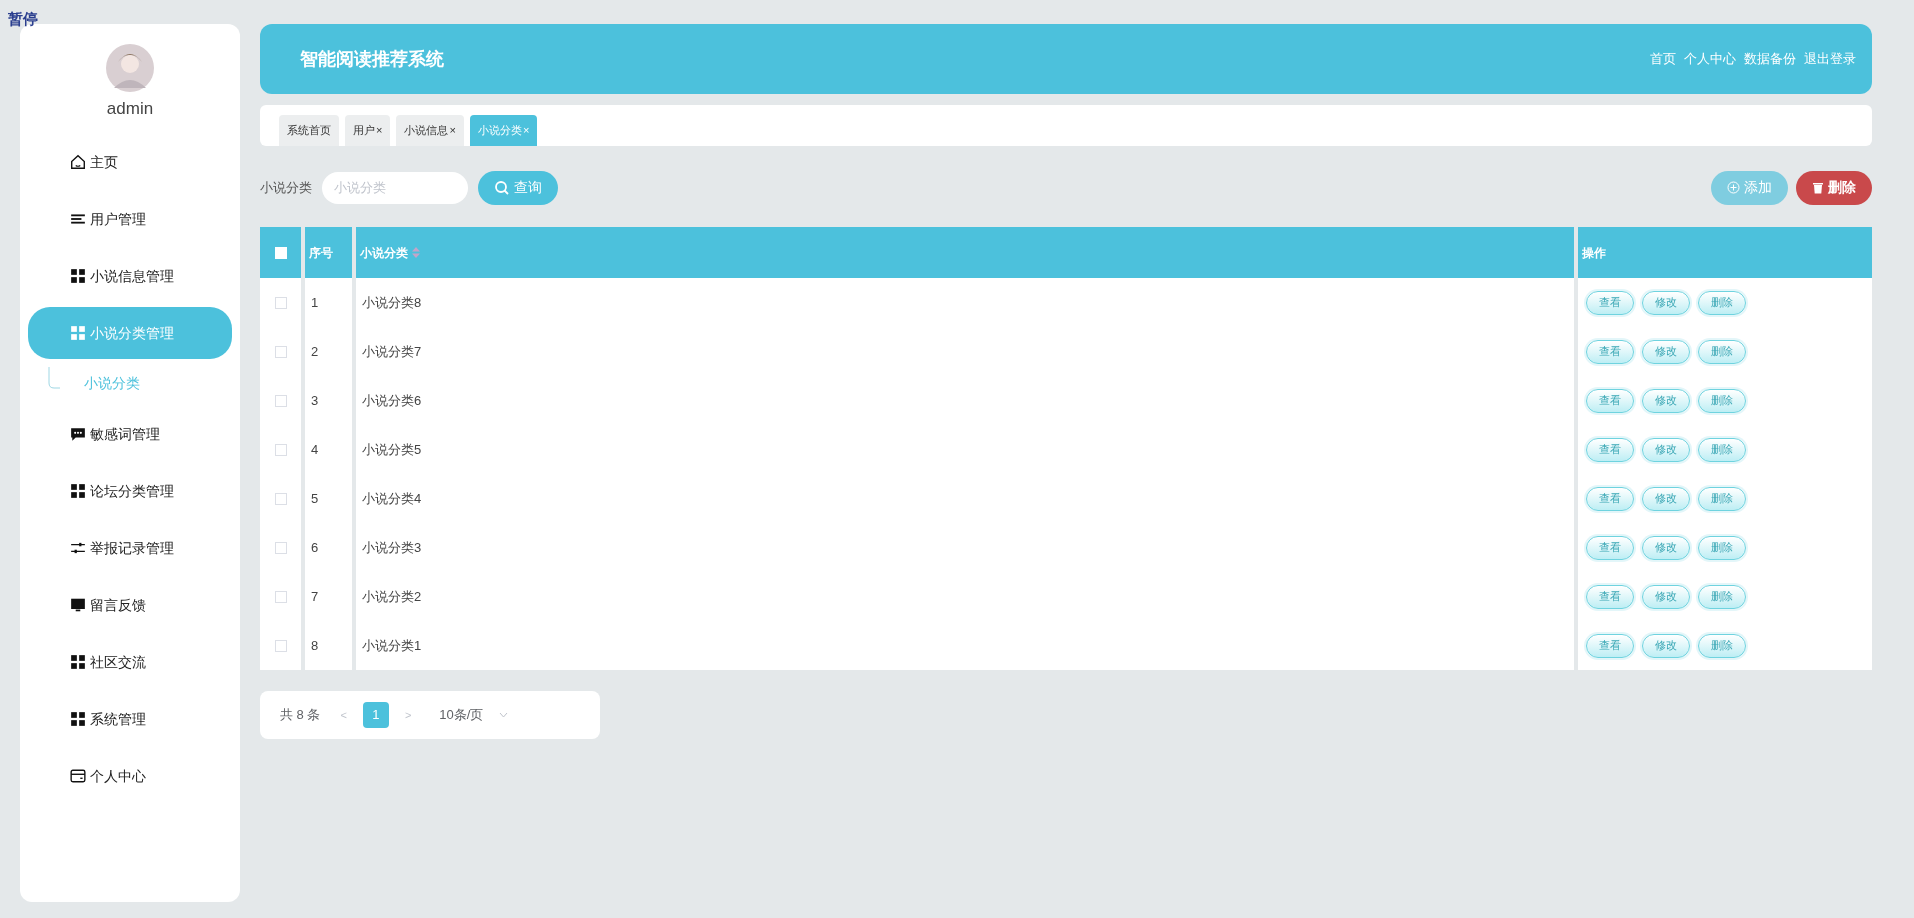  What do you see at coordinates (967, 400) in the screenshot?
I see `table-cell: 小说分类6` at bounding box center [967, 400].